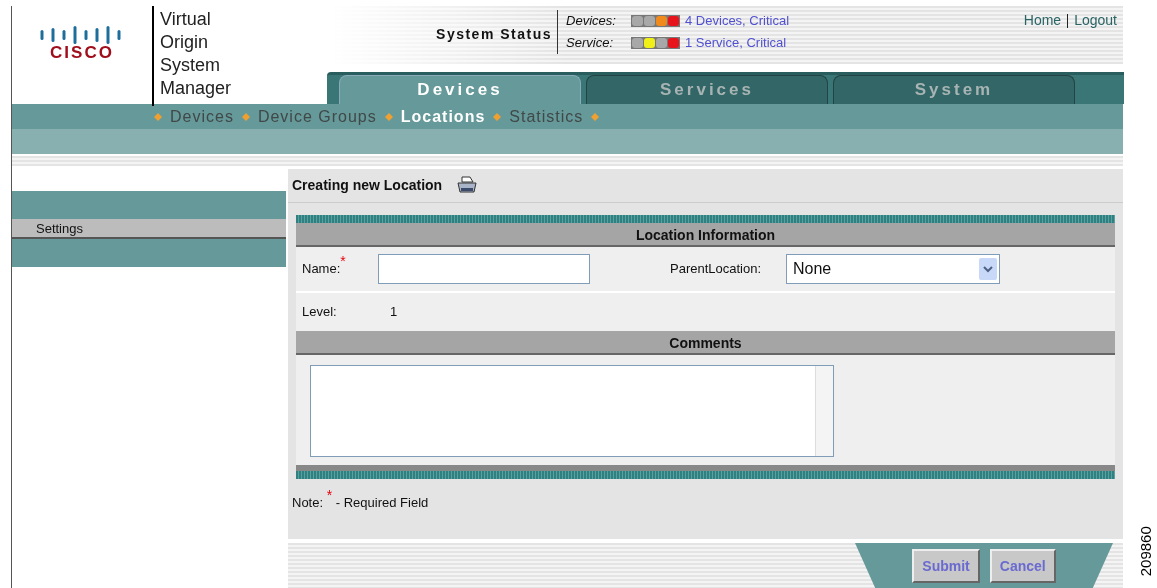 Image resolution: width=1157 pixels, height=588 pixels. Describe the element at coordinates (1042, 20) in the screenshot. I see `top-link: Home` at that location.